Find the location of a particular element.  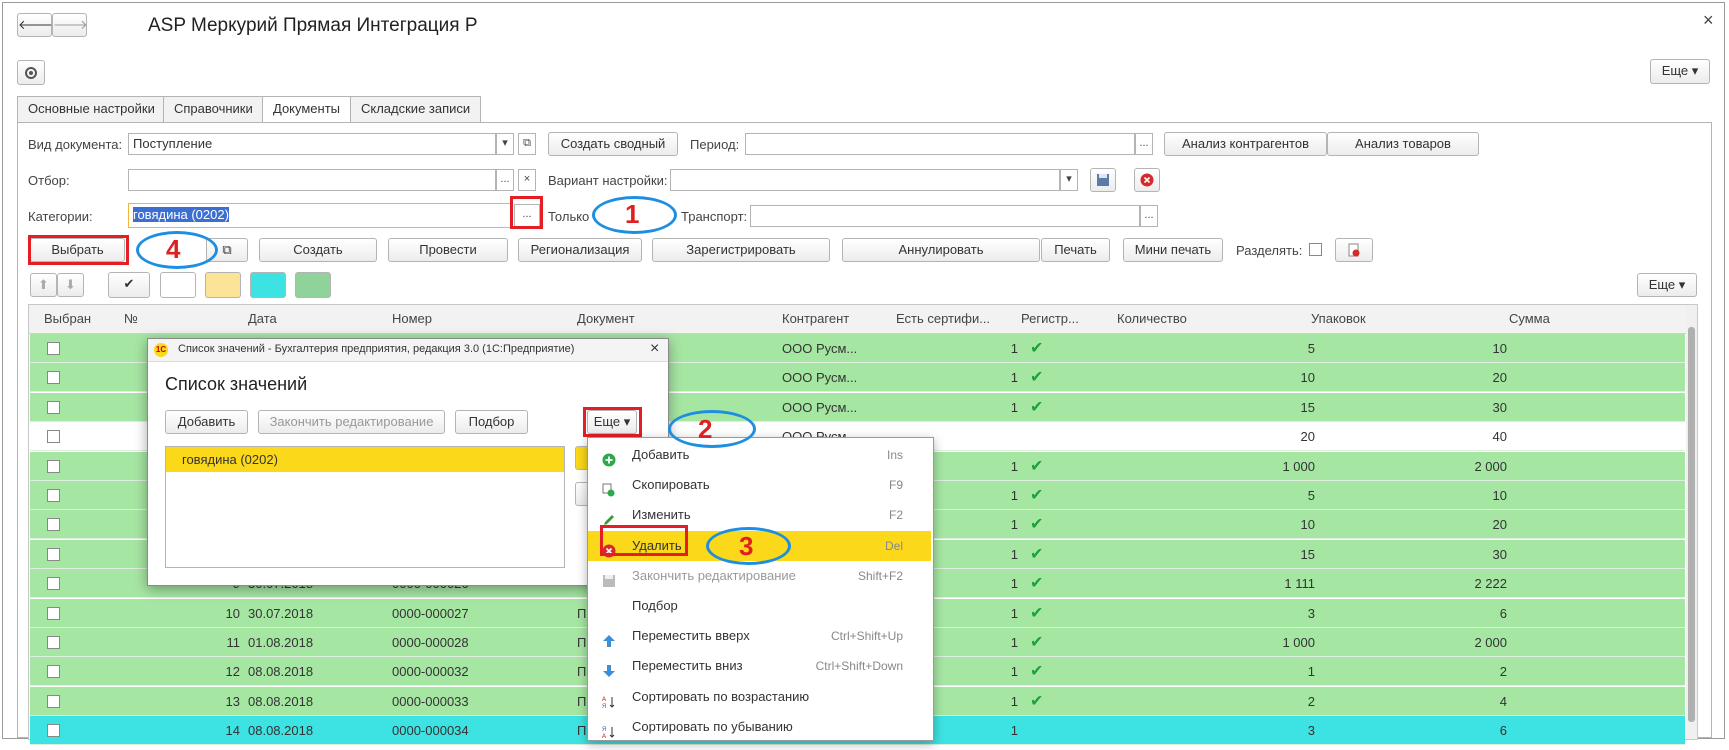

period-field is located at coordinates (940, 144).